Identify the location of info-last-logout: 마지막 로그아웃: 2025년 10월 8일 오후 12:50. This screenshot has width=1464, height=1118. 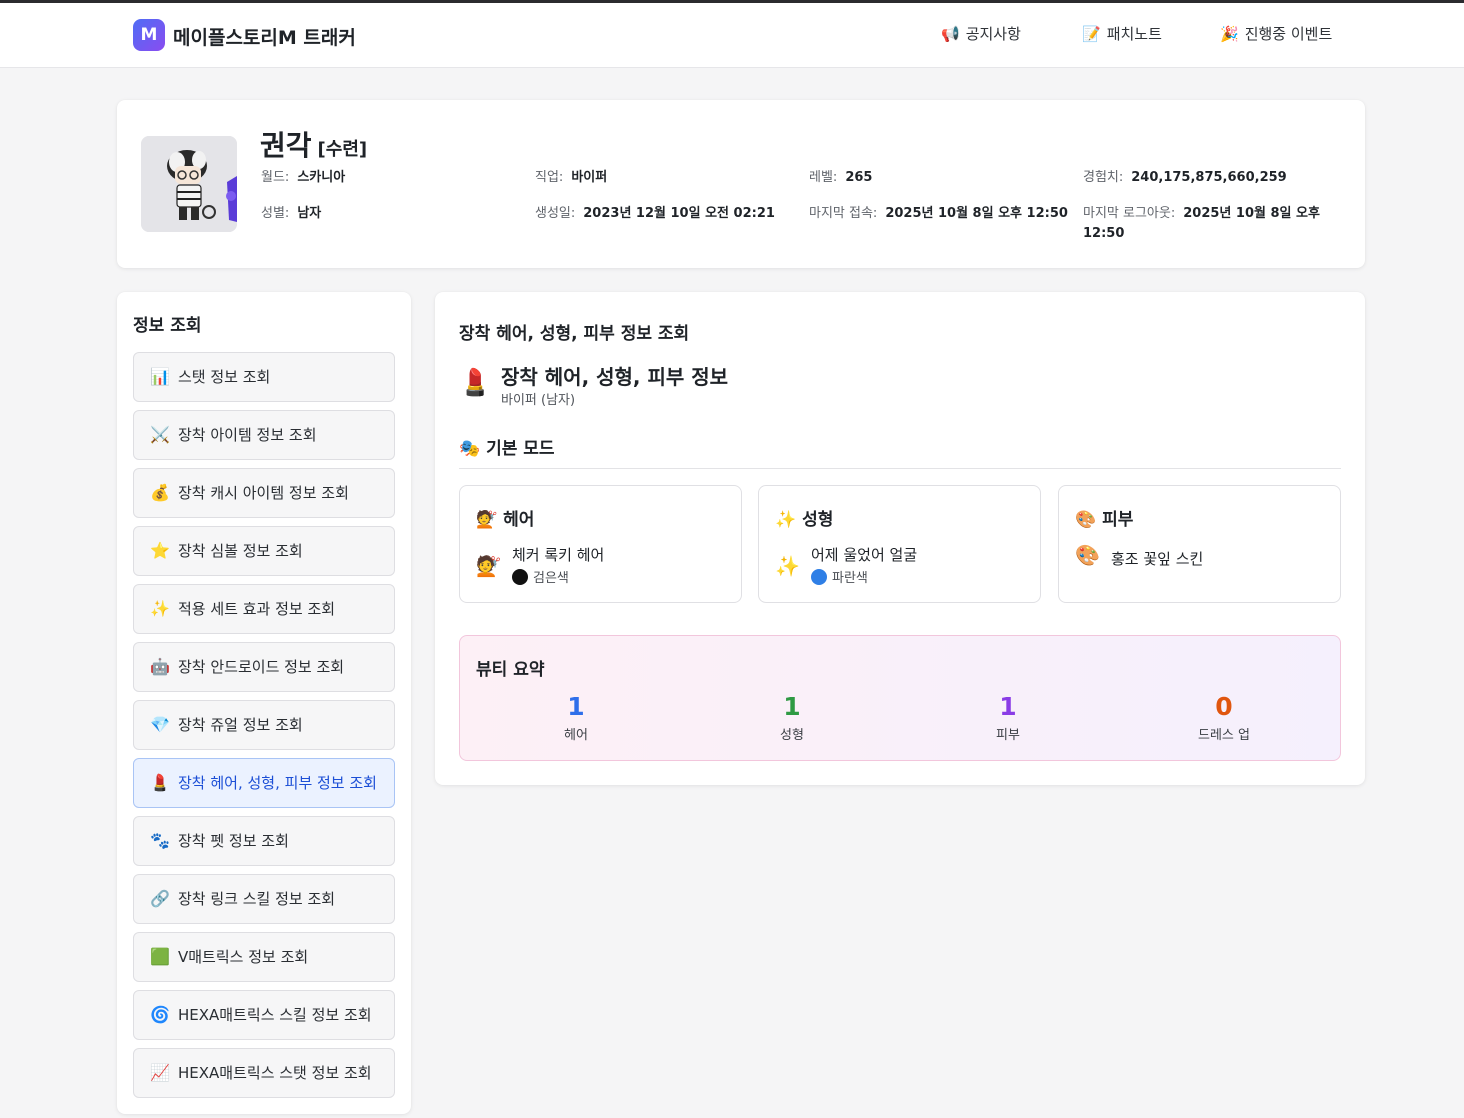
(1208, 224).